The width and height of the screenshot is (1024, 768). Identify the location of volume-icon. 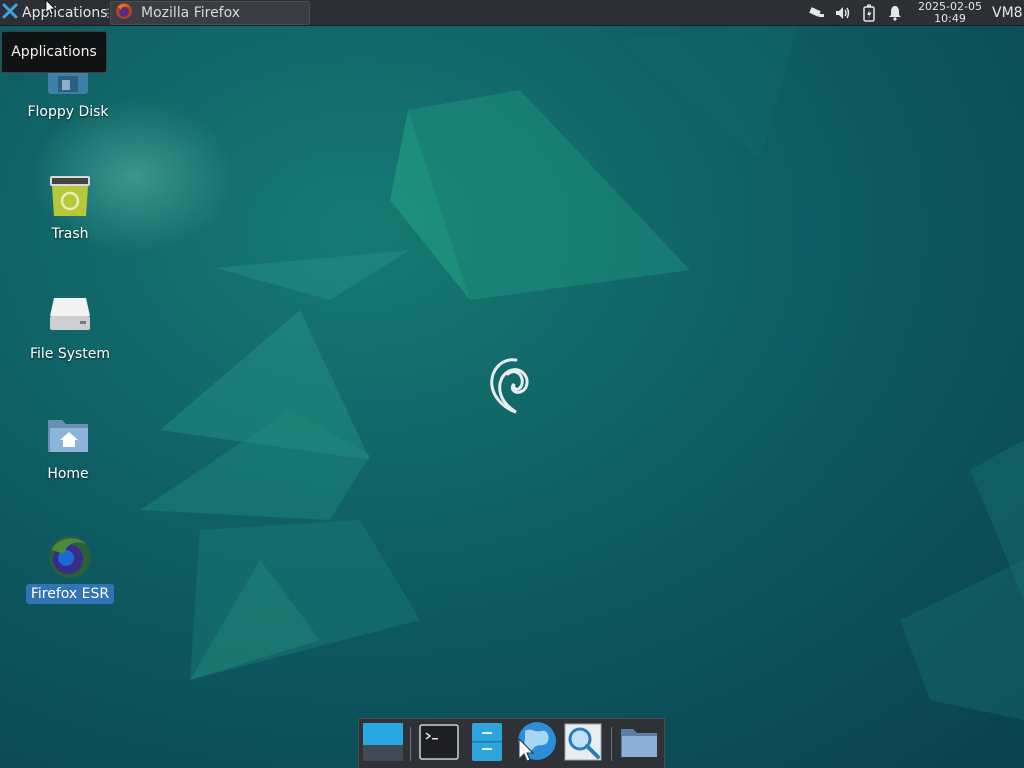
(843, 13).